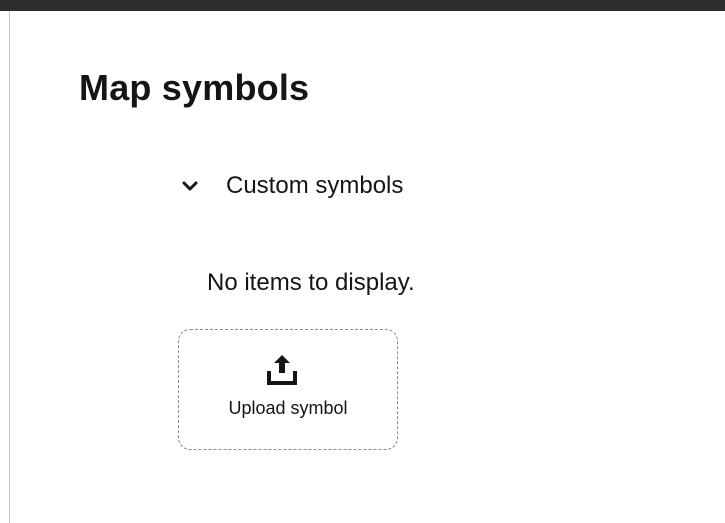 The height and width of the screenshot is (523, 725). I want to click on upload-symbol-button: Upload symbol, so click(288, 389).